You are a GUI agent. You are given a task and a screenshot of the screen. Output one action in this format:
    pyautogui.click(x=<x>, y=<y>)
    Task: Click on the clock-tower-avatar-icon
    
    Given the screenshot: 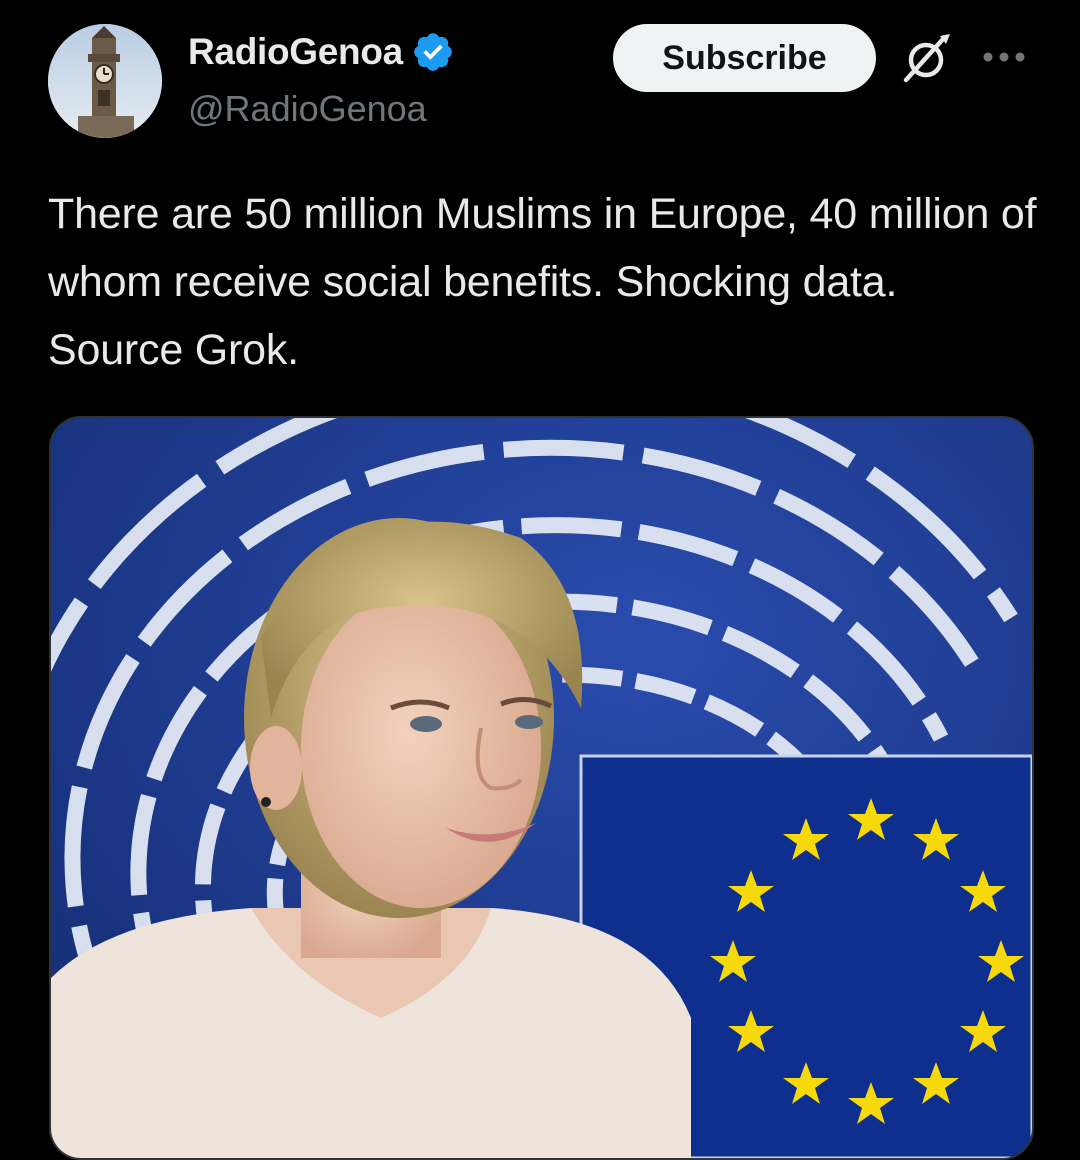 What is the action you would take?
    pyautogui.click(x=105, y=81)
    